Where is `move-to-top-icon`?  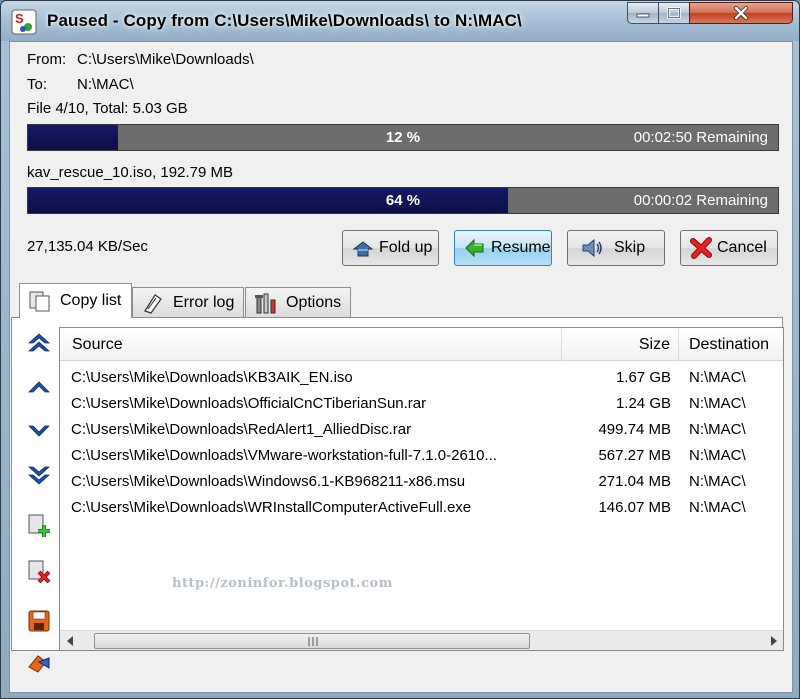
move-to-top-icon is located at coordinates (39, 343).